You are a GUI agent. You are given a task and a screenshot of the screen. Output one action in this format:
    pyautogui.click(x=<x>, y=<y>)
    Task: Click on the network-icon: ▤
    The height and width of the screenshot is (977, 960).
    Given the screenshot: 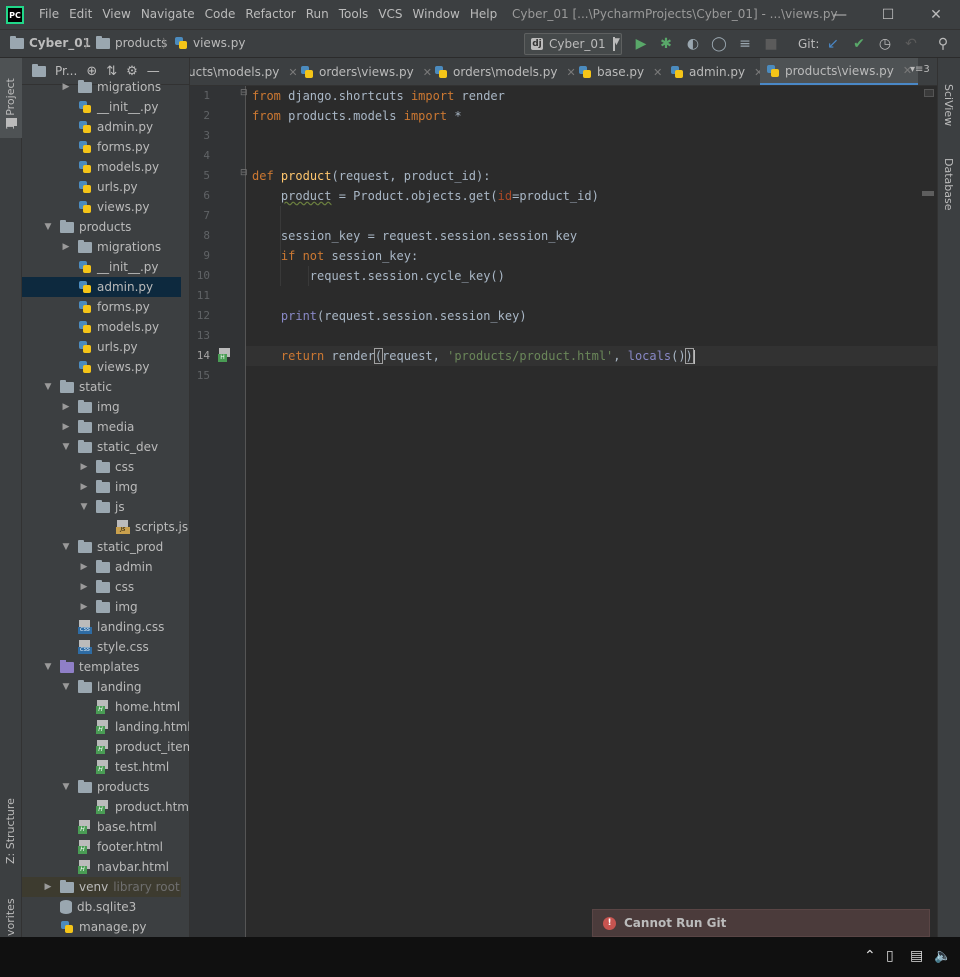 What is the action you would take?
    pyautogui.click(x=916, y=956)
    